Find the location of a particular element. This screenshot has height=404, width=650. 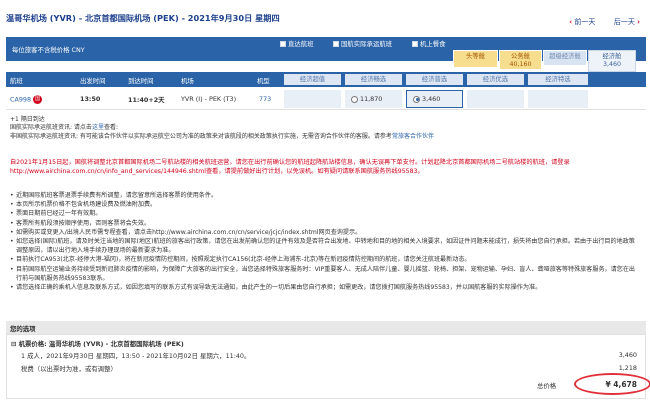

fare-class-economy: 经济舱 3,460 is located at coordinates (612, 61).